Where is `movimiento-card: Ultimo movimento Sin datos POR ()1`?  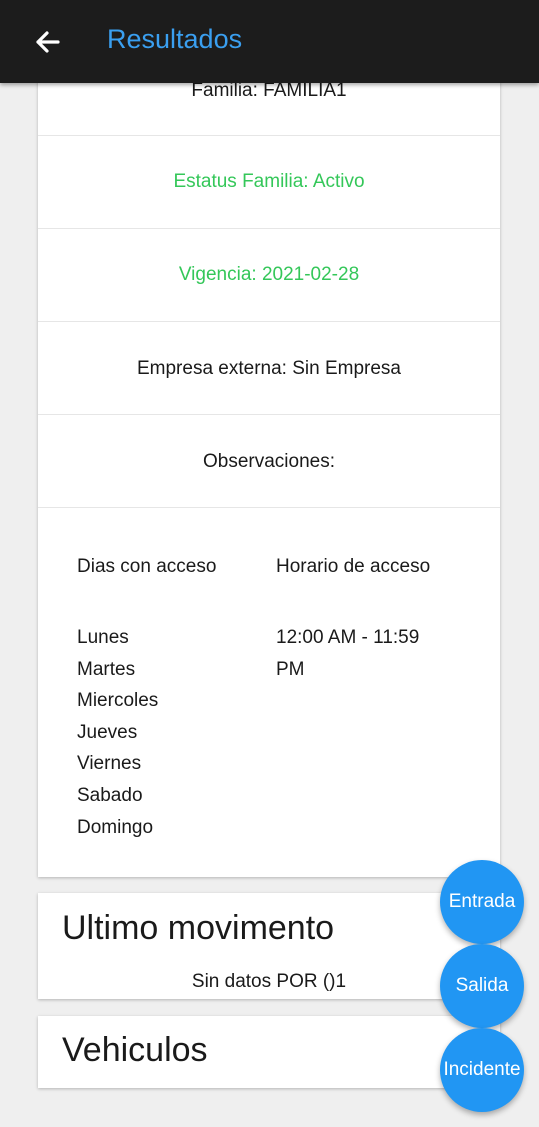
movimiento-card: Ultimo movimento Sin datos POR ()1 is located at coordinates (269, 946).